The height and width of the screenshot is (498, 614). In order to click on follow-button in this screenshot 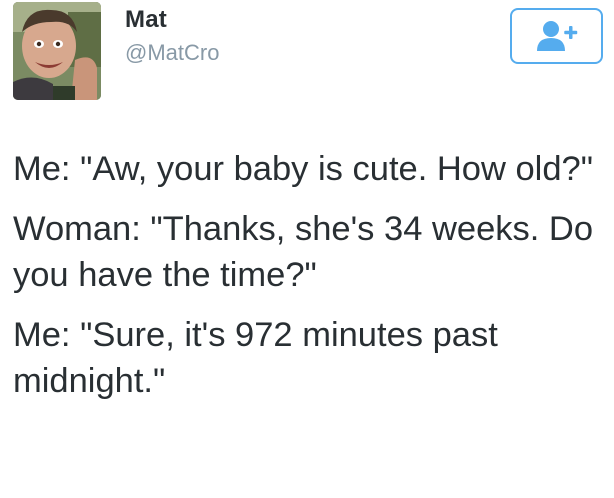, I will do `click(556, 36)`.